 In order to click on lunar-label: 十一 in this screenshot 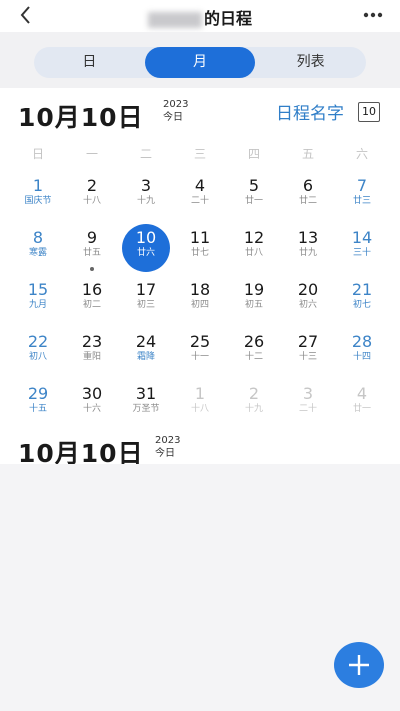, I will do `click(199, 357)`.